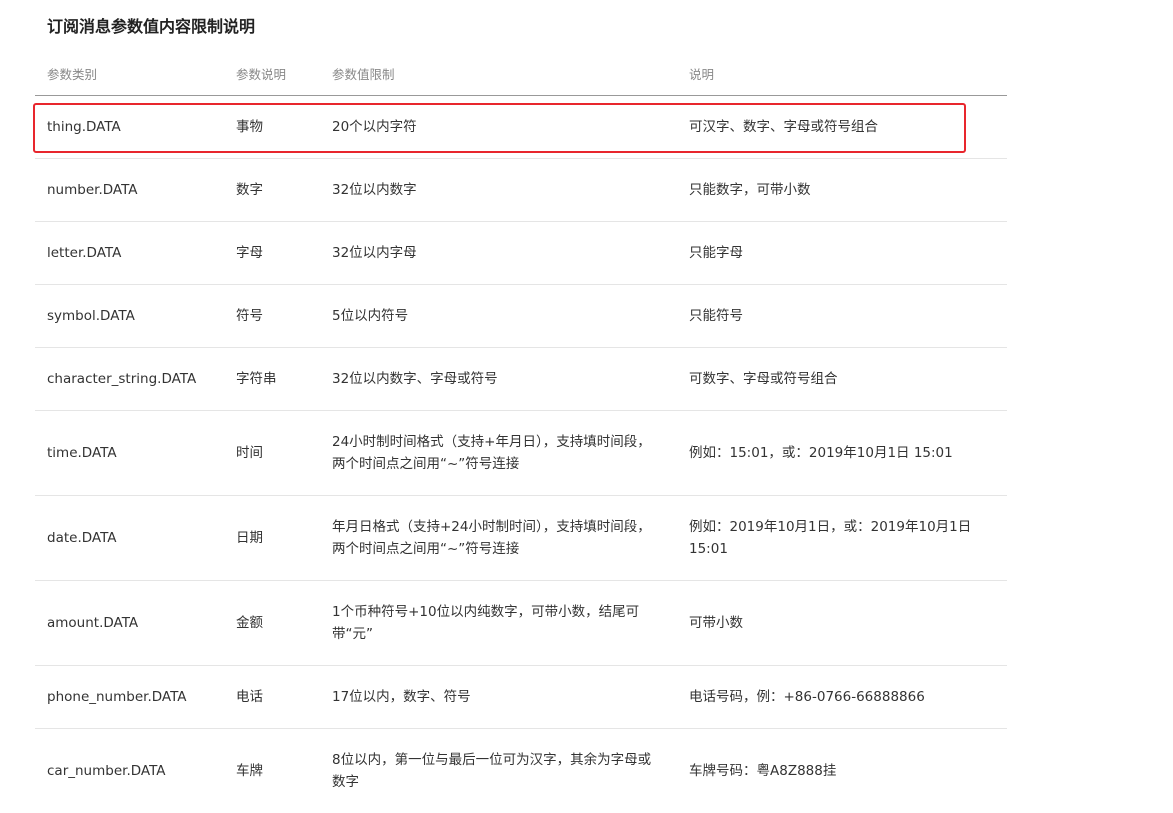  What do you see at coordinates (249, 623) in the screenshot?
I see `cell-param-desc: 金额` at bounding box center [249, 623].